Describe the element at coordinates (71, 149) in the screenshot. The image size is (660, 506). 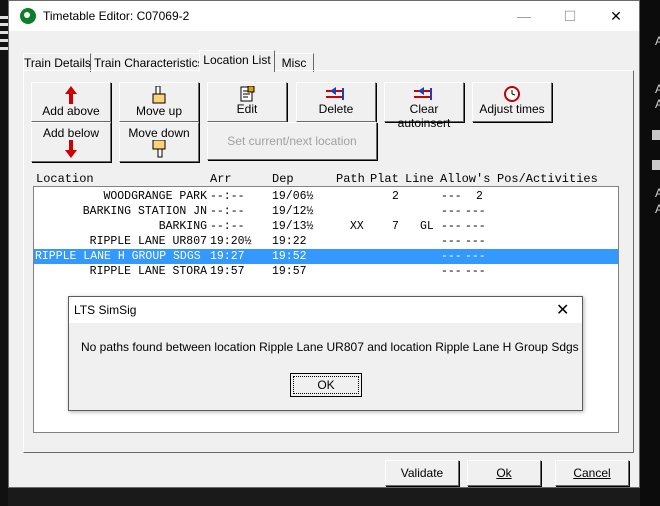
I see `red-down-arrow-icon` at that location.